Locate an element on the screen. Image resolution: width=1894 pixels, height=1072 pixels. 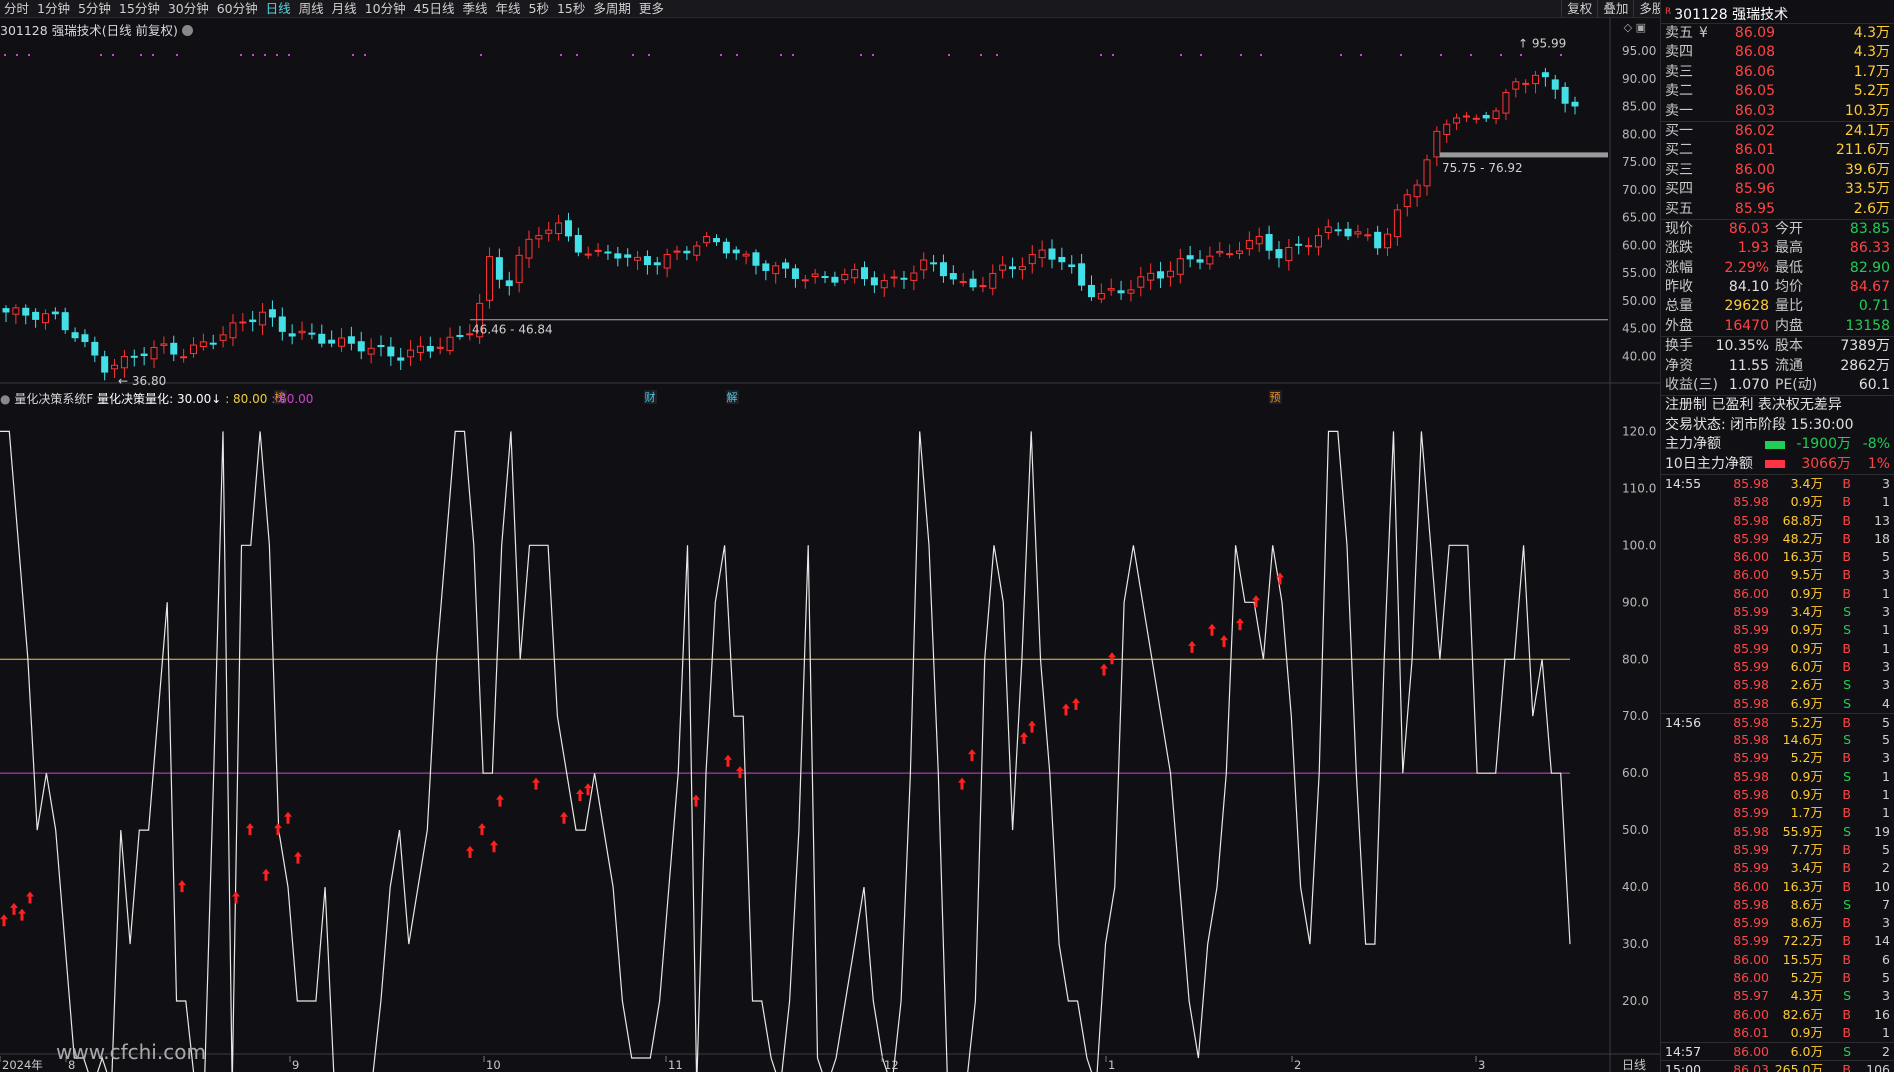
tool-button-1: 叠加 is located at coordinates (1615, 9).